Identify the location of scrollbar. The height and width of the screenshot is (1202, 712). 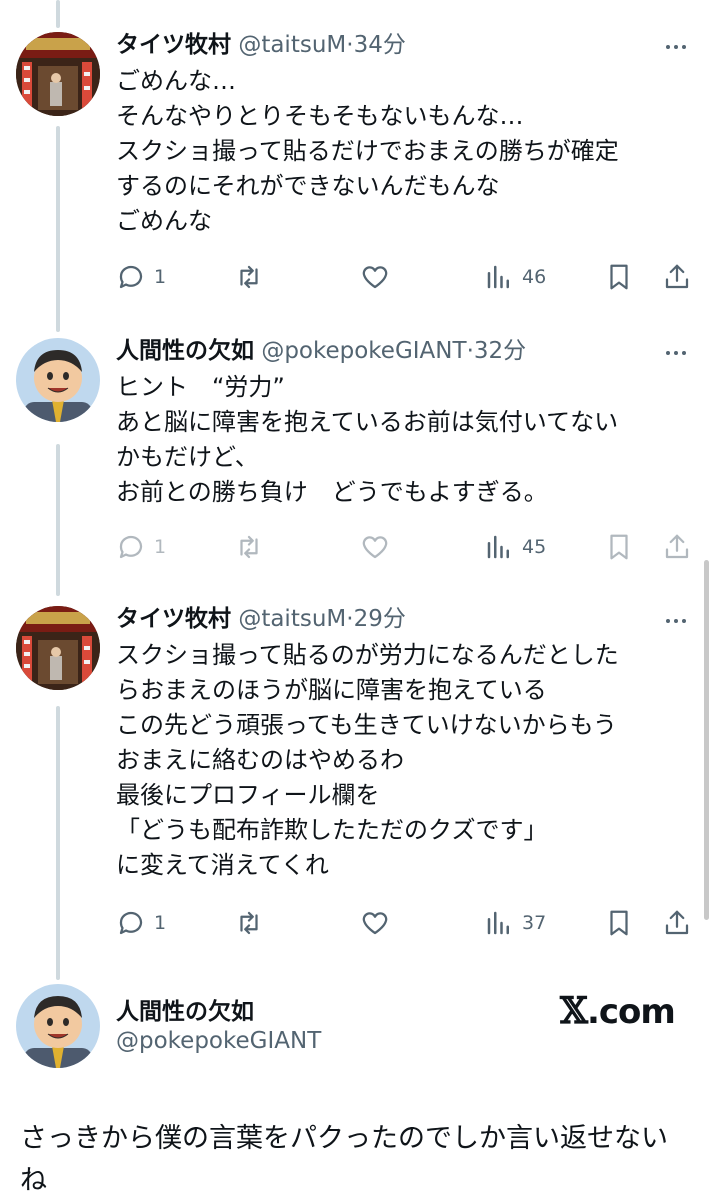
(706, 740).